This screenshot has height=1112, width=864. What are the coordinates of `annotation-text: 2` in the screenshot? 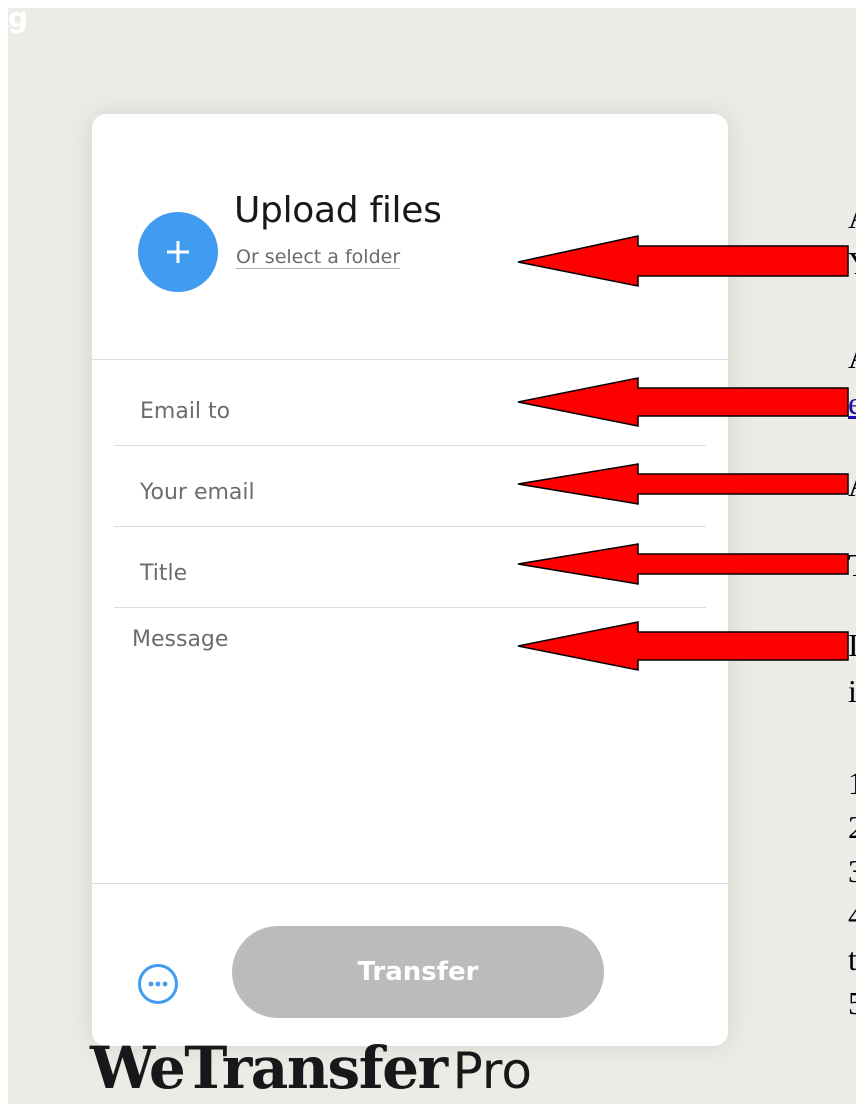 It's located at (852, 827).